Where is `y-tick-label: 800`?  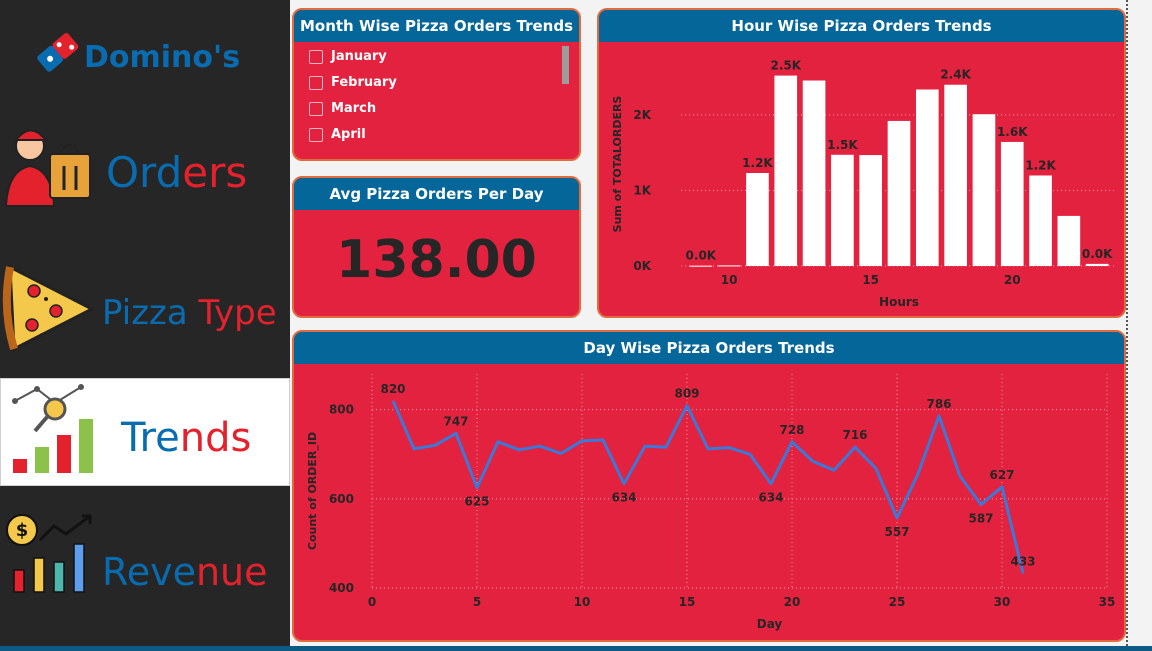
y-tick-label: 800 is located at coordinates (341, 410).